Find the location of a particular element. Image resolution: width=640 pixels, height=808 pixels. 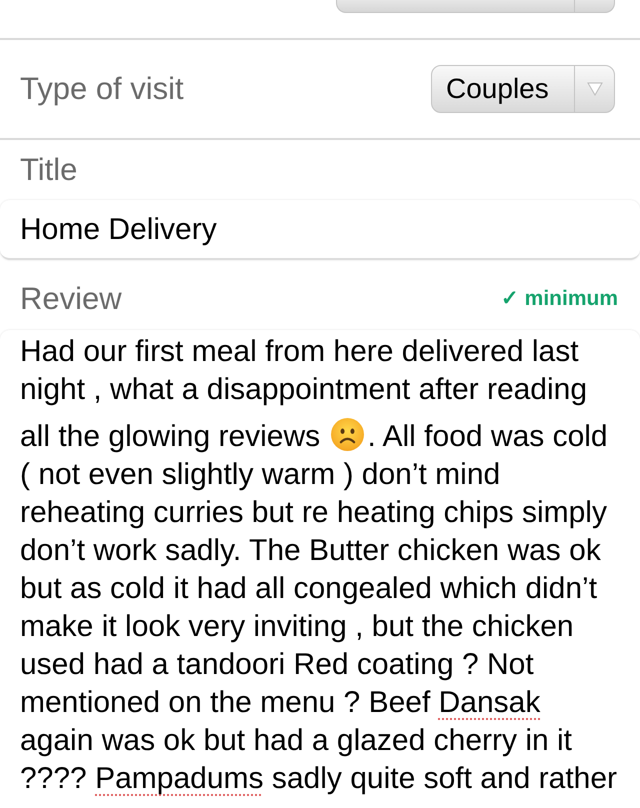

title-field: Home Delivery is located at coordinates (320, 230).